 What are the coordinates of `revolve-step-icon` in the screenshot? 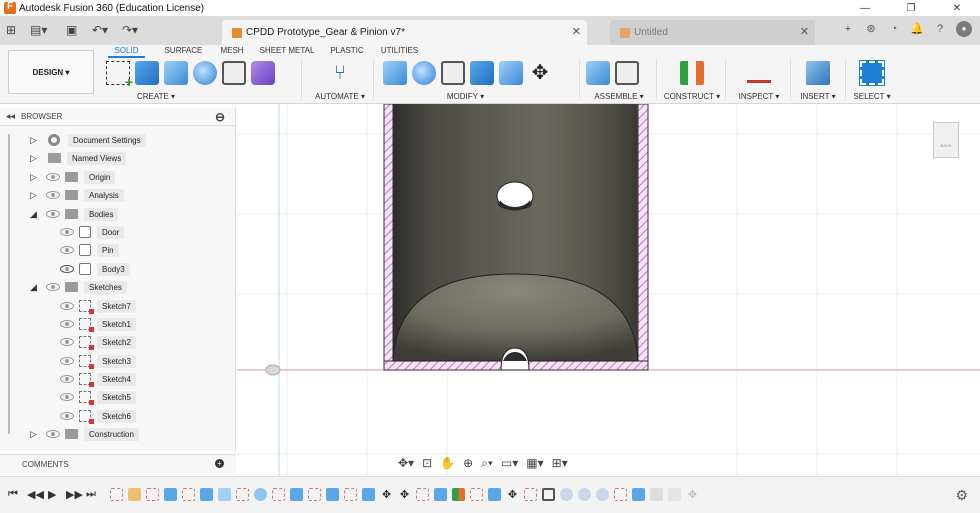 It's located at (224, 494).